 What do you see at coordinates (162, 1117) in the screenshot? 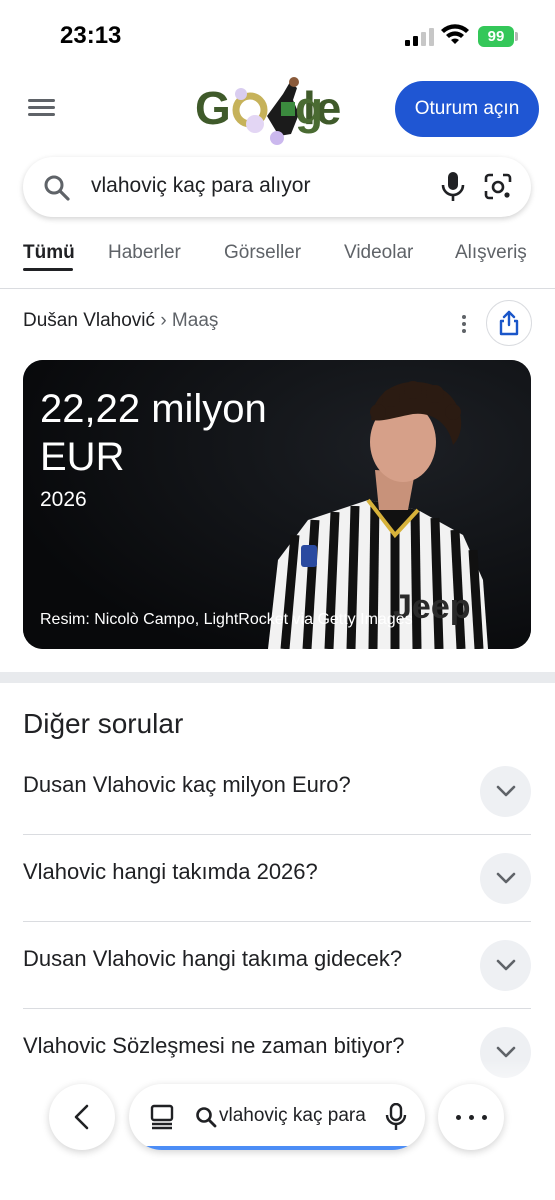
I see `tabs-icon` at bounding box center [162, 1117].